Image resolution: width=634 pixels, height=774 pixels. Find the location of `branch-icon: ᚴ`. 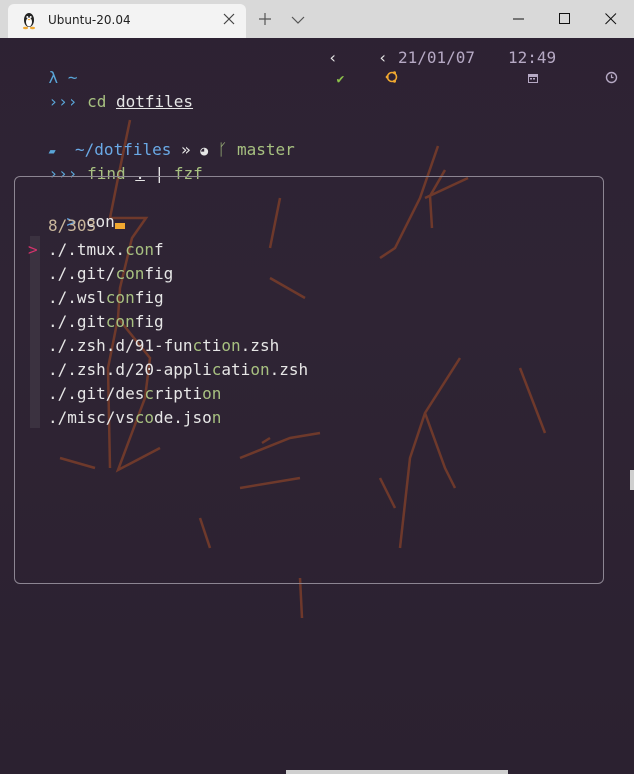

branch-icon: ᚴ is located at coordinates (222, 149).